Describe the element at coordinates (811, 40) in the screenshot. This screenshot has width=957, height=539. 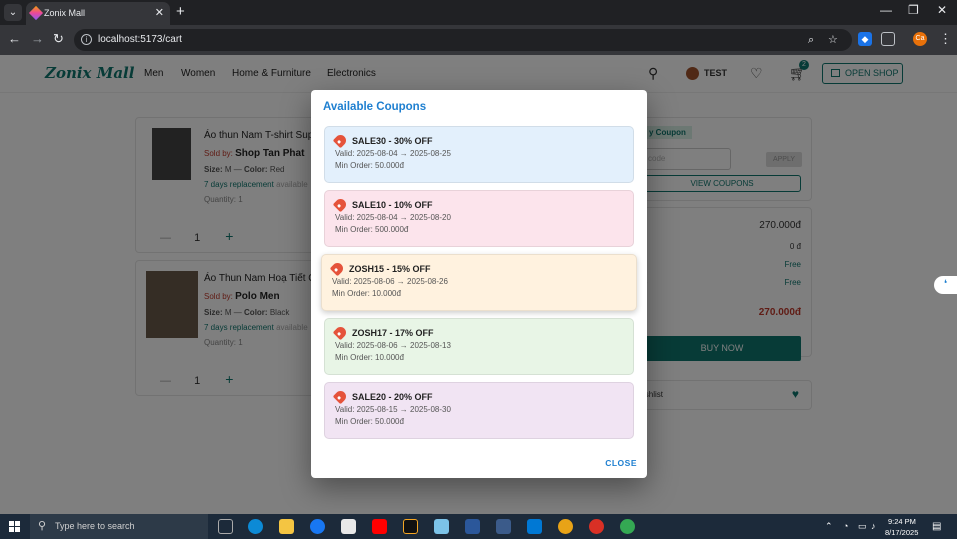
I see `zoom-icon: ⌕` at that location.